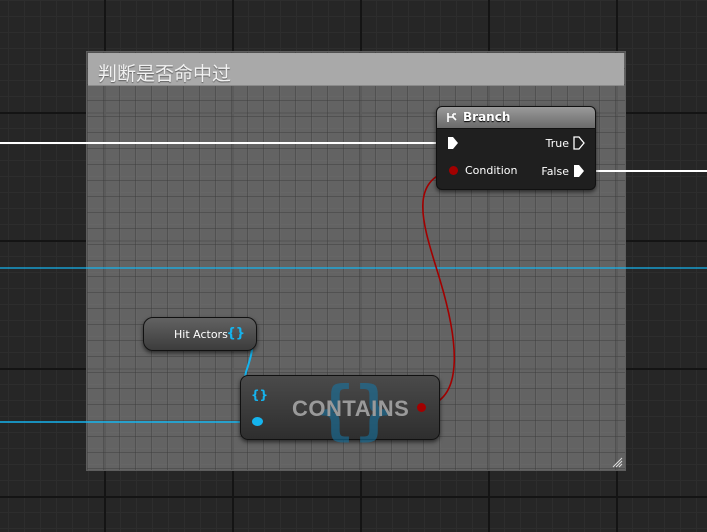  I want to click on hit-actors-label: Hit Actors, so click(201, 334).